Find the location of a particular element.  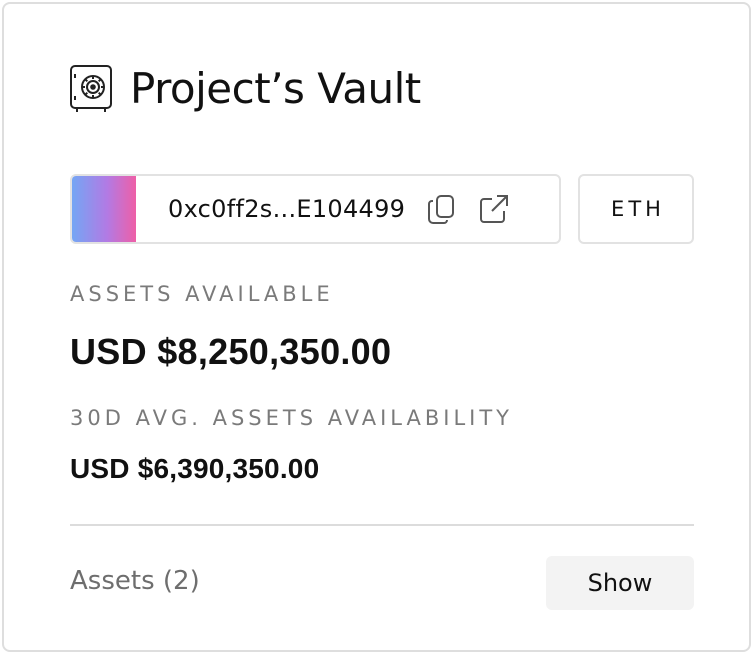

wallet-address: 0xc0ff2s...E104499 is located at coordinates (287, 209).